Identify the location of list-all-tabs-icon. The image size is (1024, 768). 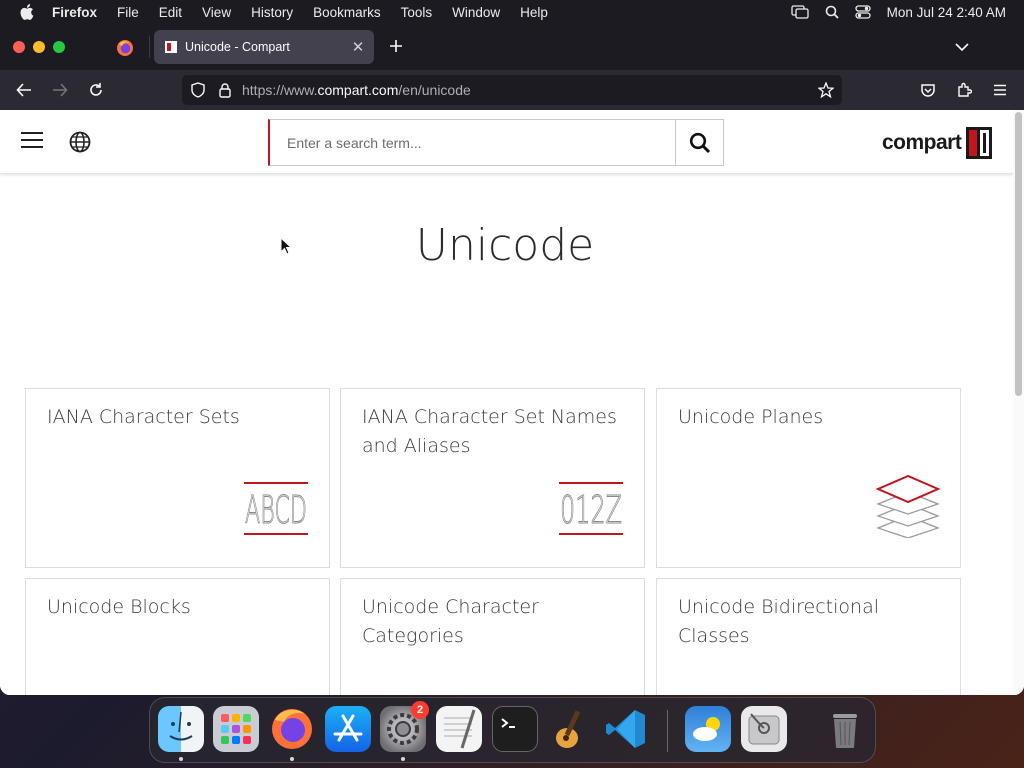
(962, 47).